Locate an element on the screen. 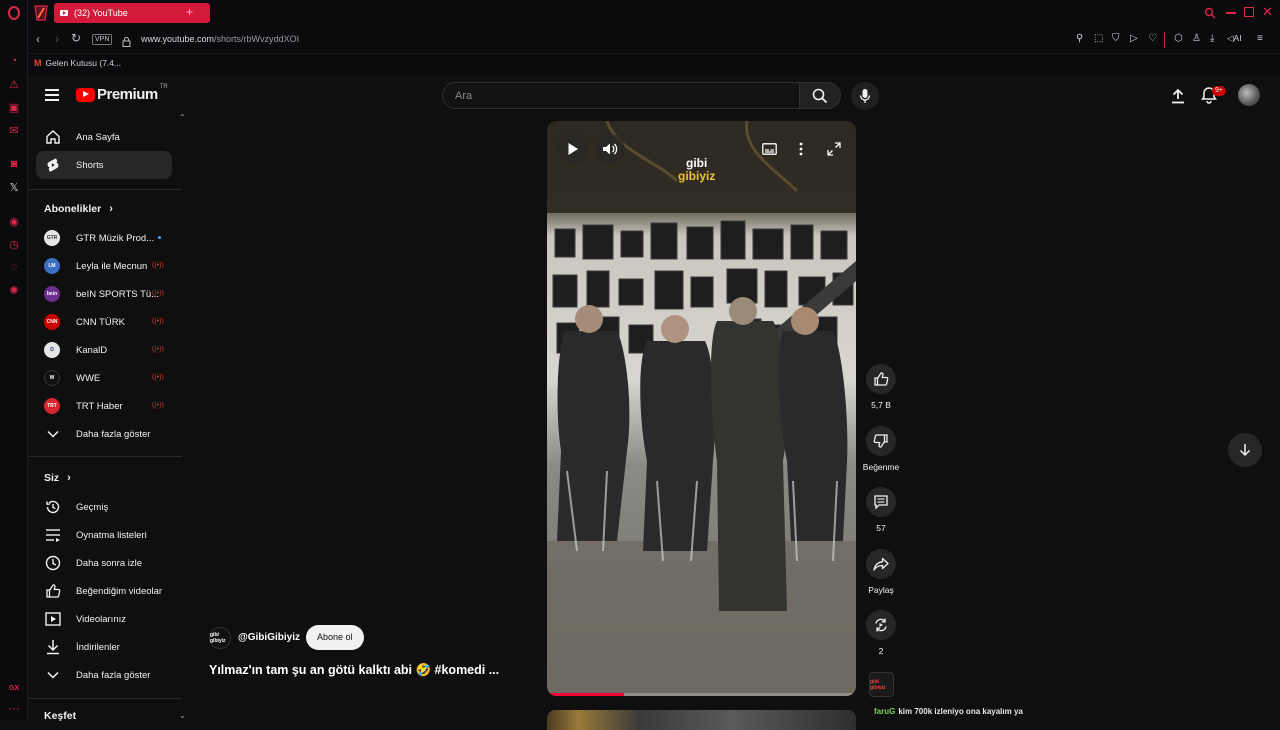 The width and height of the screenshot is (1280, 730). youtube-premium-logo: Premium TR is located at coordinates (122, 93).